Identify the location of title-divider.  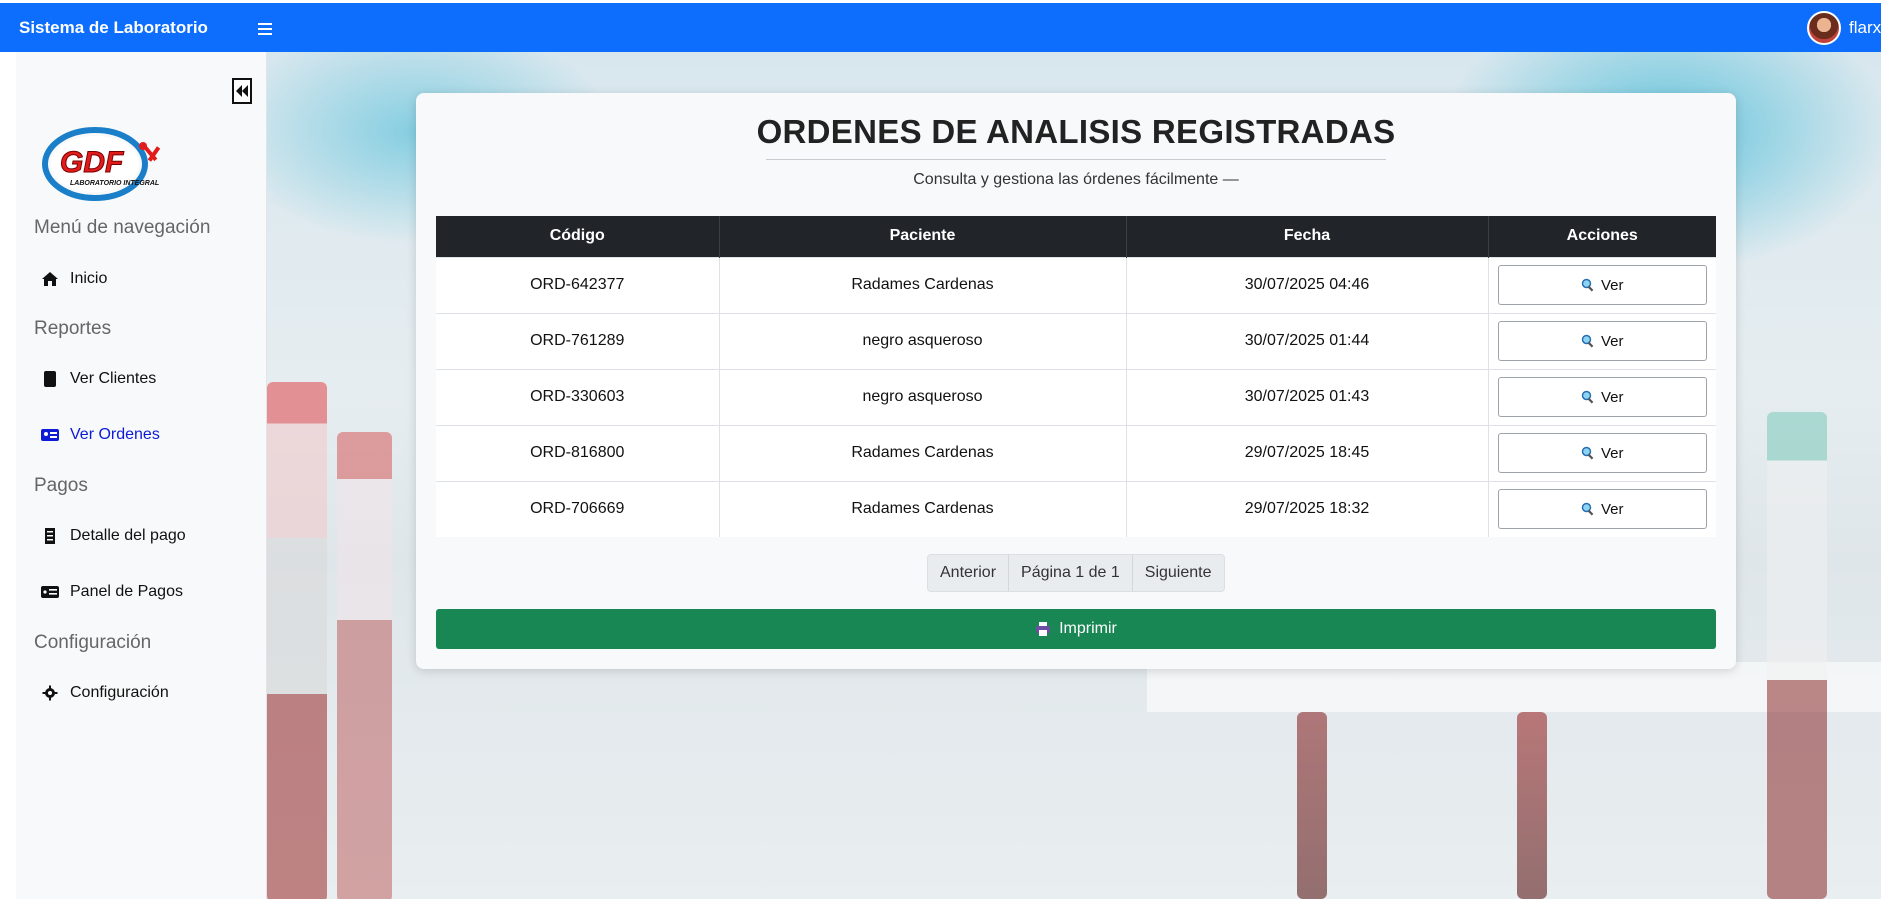
(1076, 159).